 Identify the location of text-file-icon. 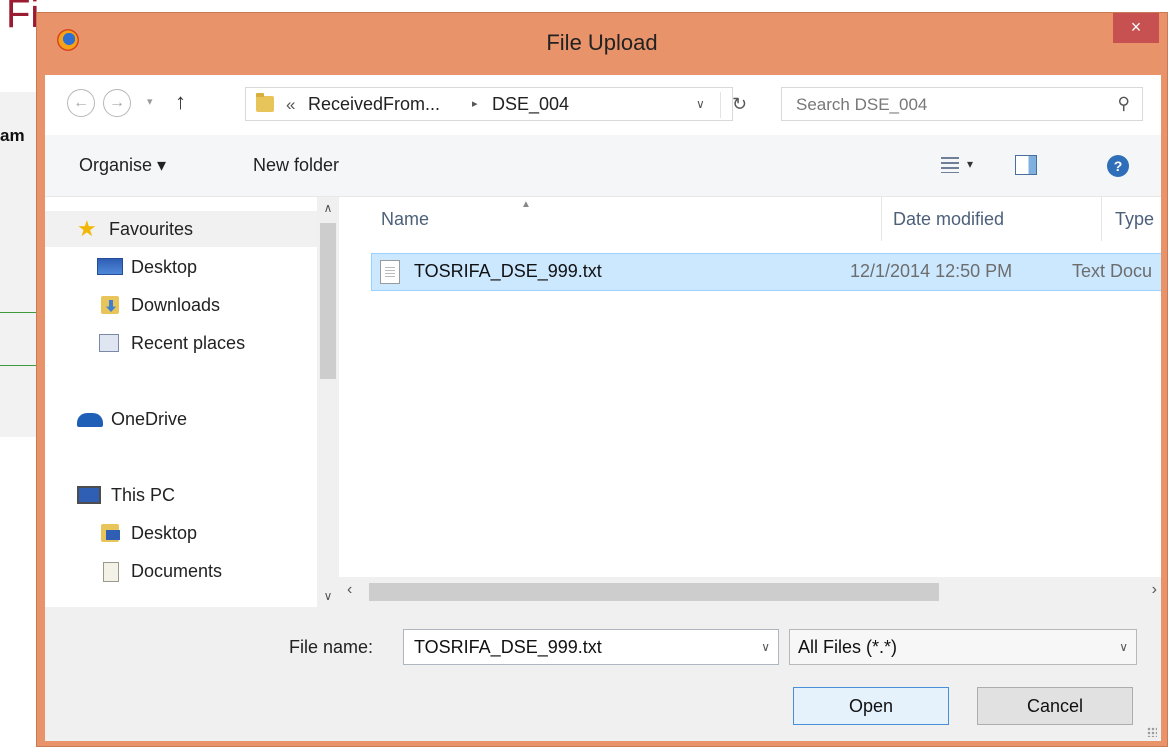
(390, 272).